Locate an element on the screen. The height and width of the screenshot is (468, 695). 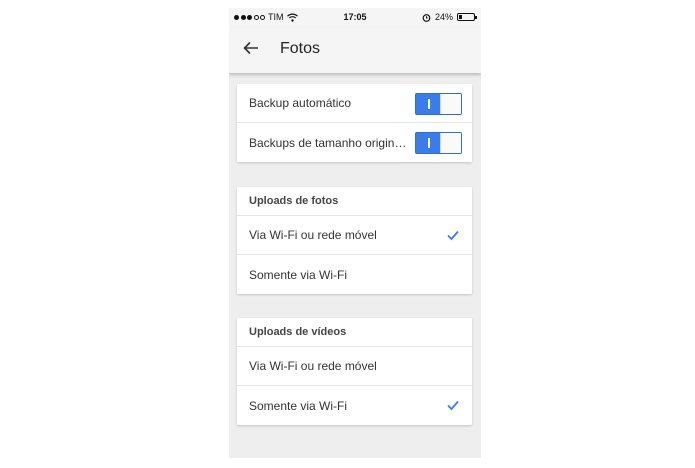
status-right: 24% is located at coordinates (449, 17).